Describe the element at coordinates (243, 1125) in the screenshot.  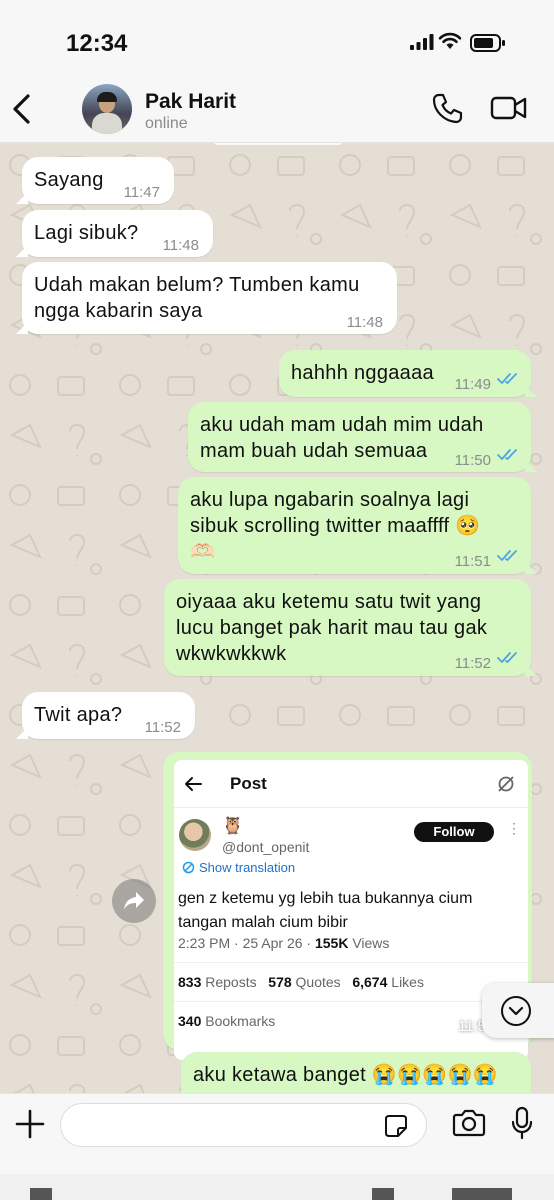
I see `message-input` at that location.